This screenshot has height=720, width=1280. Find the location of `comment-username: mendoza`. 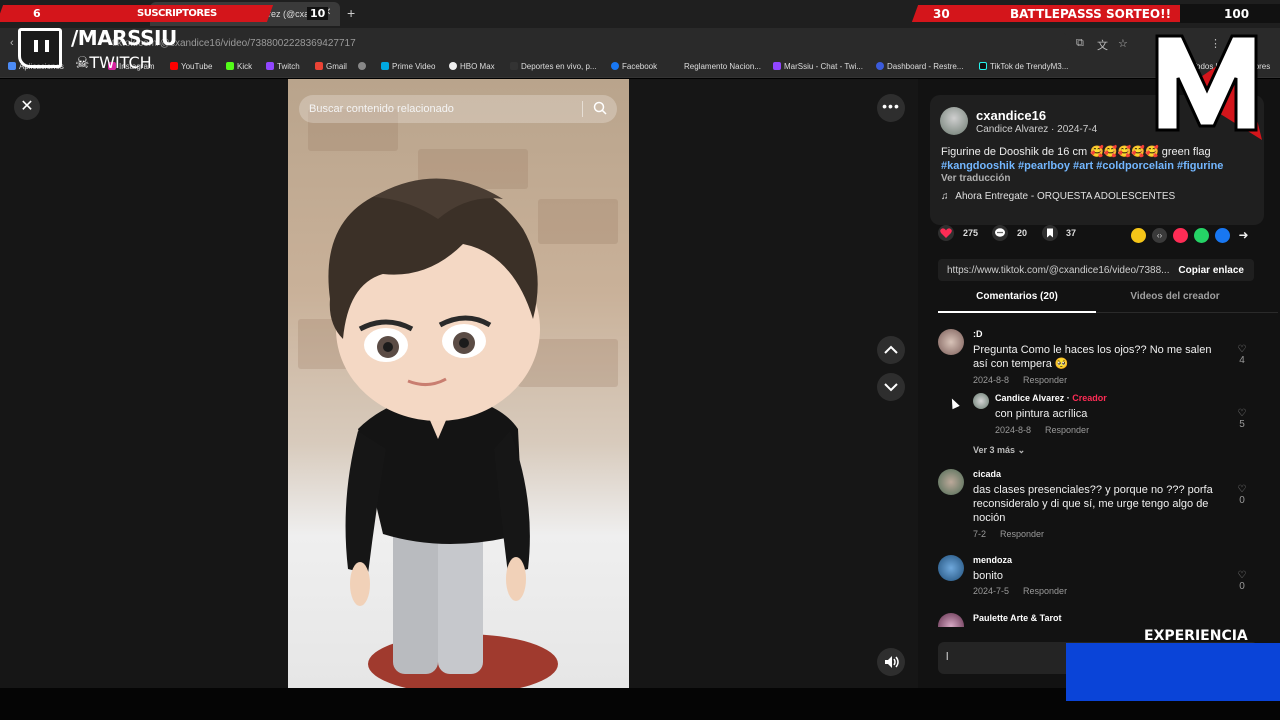

comment-username: mendoza is located at coordinates (992, 560).